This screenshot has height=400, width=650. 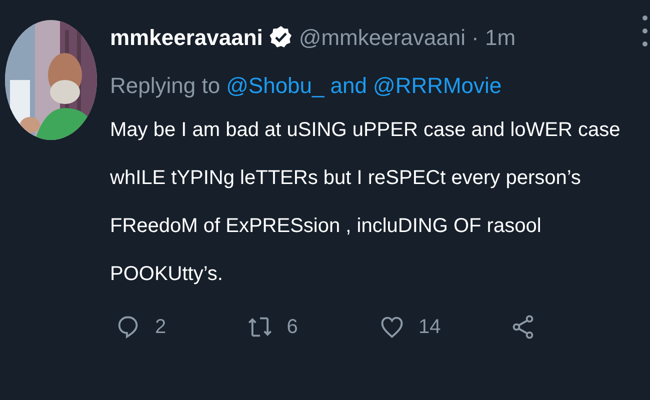 What do you see at coordinates (494, 38) in the screenshot?
I see `timestamp: · 1m` at bounding box center [494, 38].